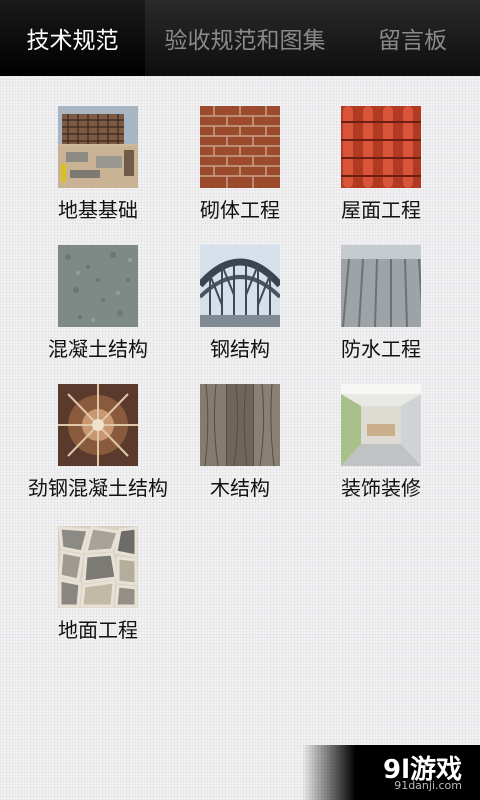 Image resolution: width=480 pixels, height=800 pixels. I want to click on interior-room-photo-icon, so click(381, 425).